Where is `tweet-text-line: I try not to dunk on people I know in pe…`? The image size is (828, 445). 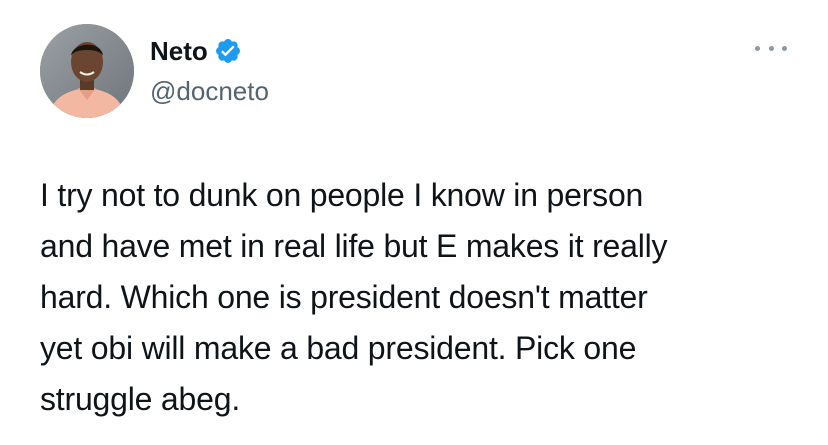
tweet-text-line: I try not to dunk on people I know in pe… is located at coordinates (342, 195).